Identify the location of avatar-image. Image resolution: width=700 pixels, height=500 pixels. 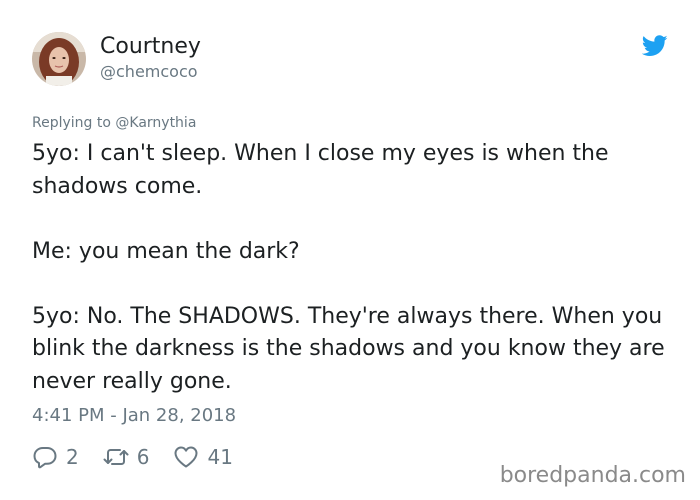
(59, 59).